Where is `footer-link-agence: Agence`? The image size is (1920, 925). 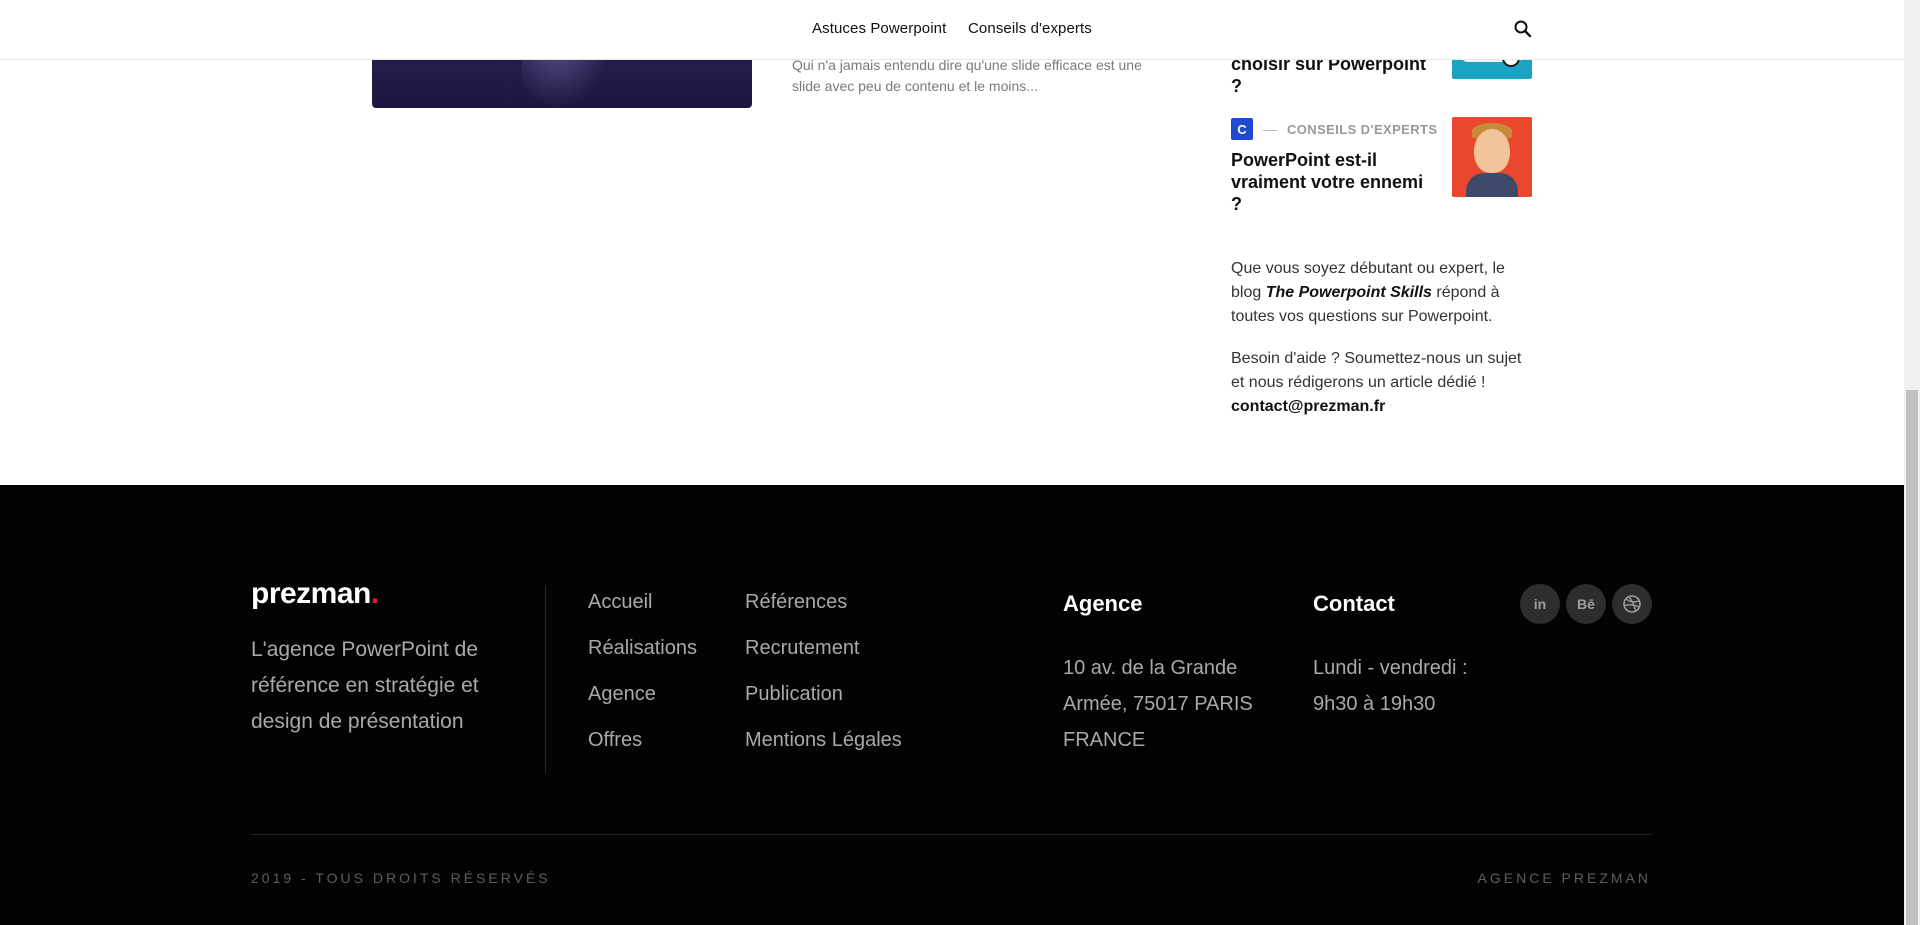
footer-link-agence: Agence is located at coordinates (622, 694).